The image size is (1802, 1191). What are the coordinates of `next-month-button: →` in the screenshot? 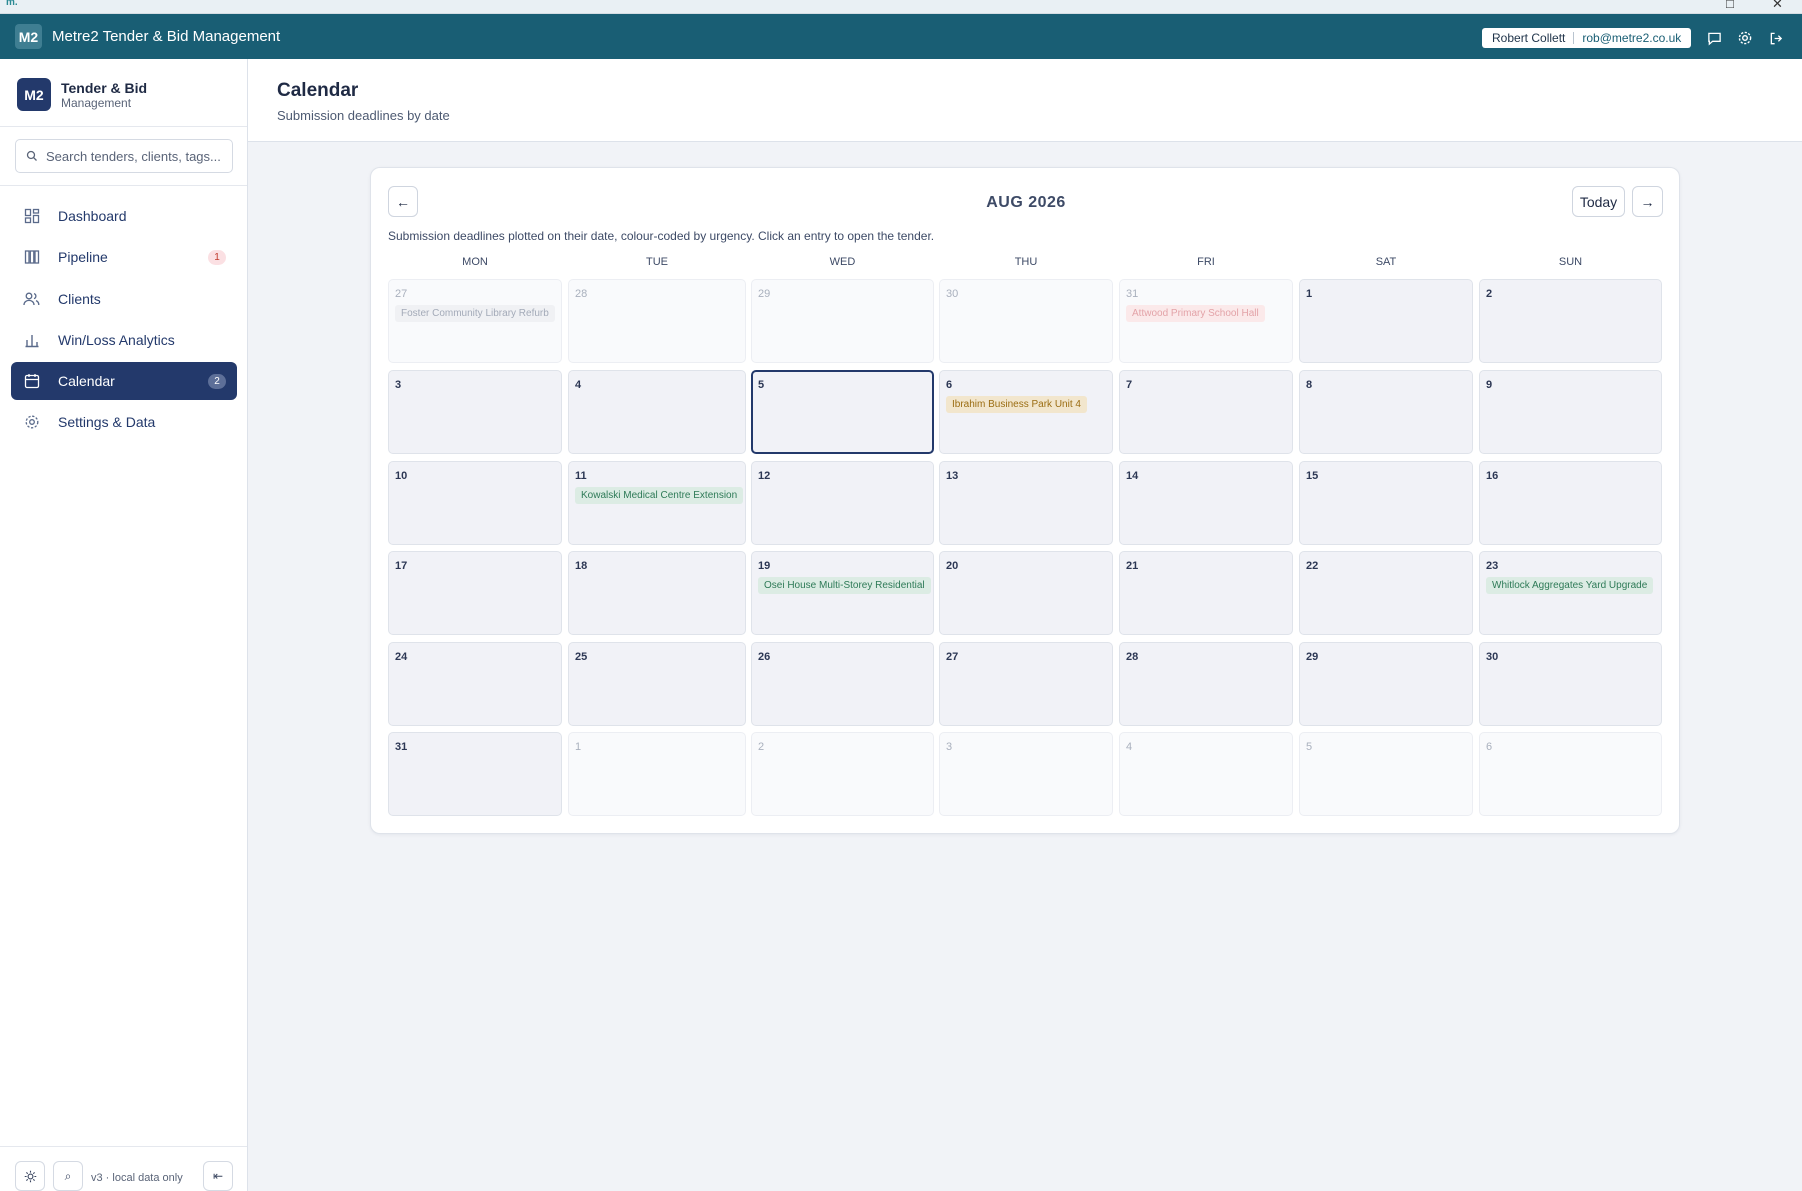 It's located at (1647, 201).